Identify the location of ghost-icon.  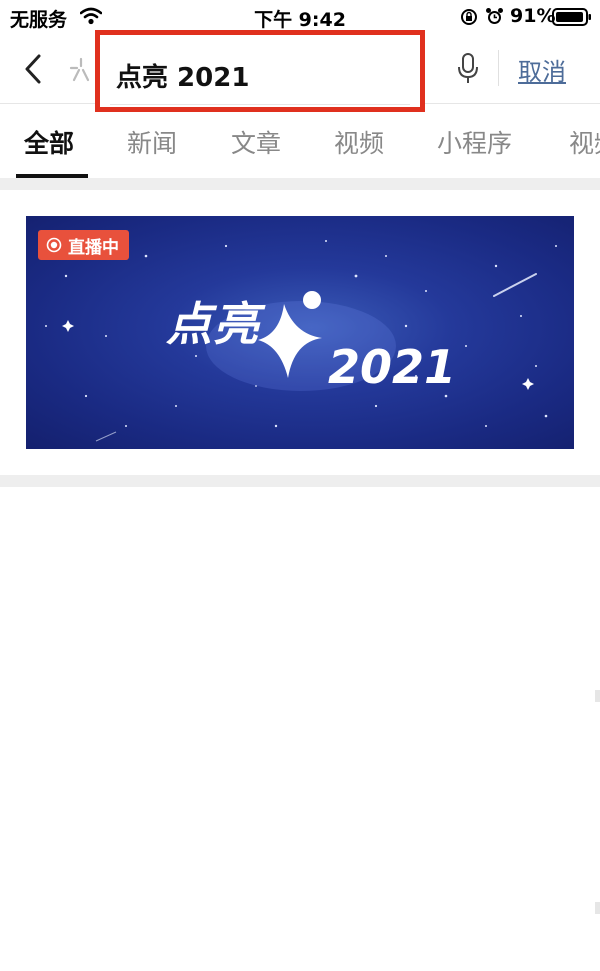
(79, 69).